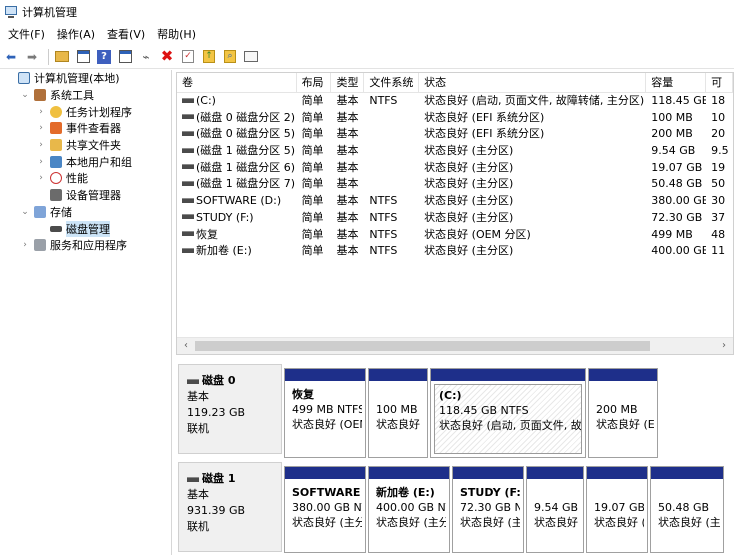 The width and height of the screenshot is (734, 555). Describe the element at coordinates (85, 128) in the screenshot. I see `tree-item-3: › 事件查看器` at that location.